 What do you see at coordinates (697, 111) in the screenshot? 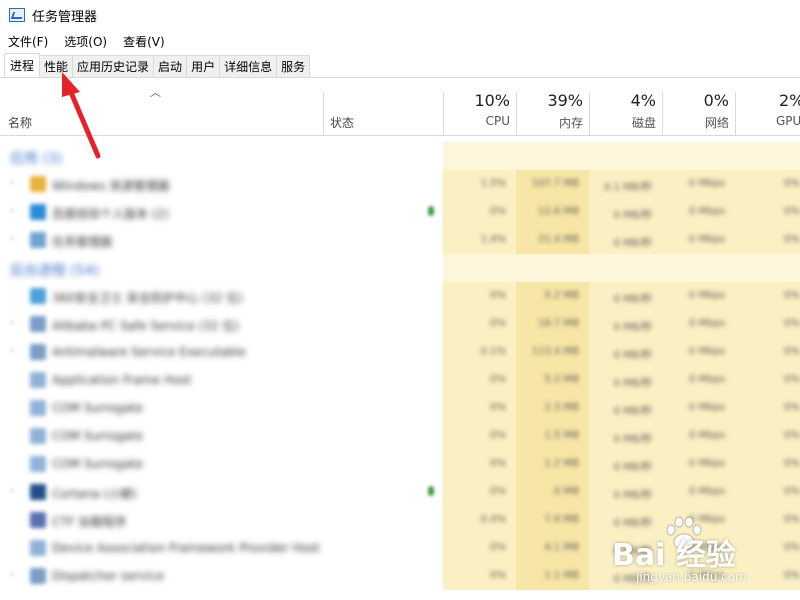
I see `column-network: 0% 网络` at bounding box center [697, 111].